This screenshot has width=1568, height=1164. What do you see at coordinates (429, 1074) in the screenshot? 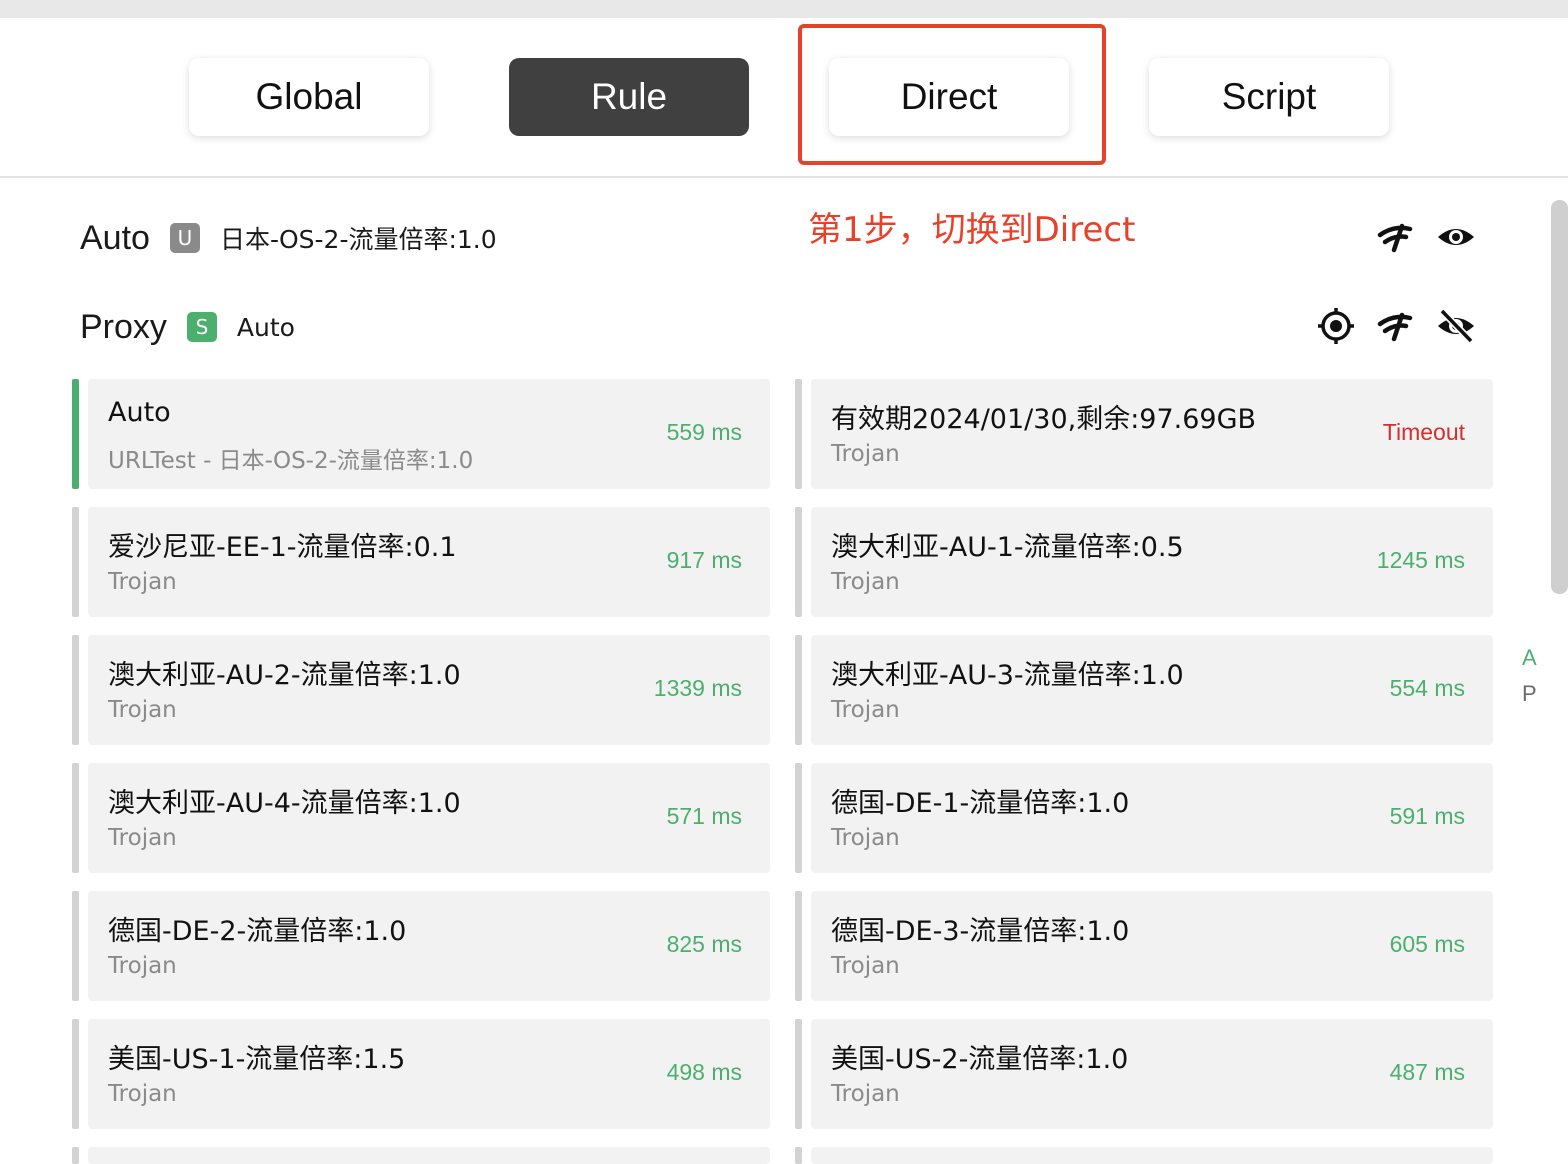
I see `proxy-card: 美国-US-1-流量倍率:1.5 Trojan 498 ms` at bounding box center [429, 1074].